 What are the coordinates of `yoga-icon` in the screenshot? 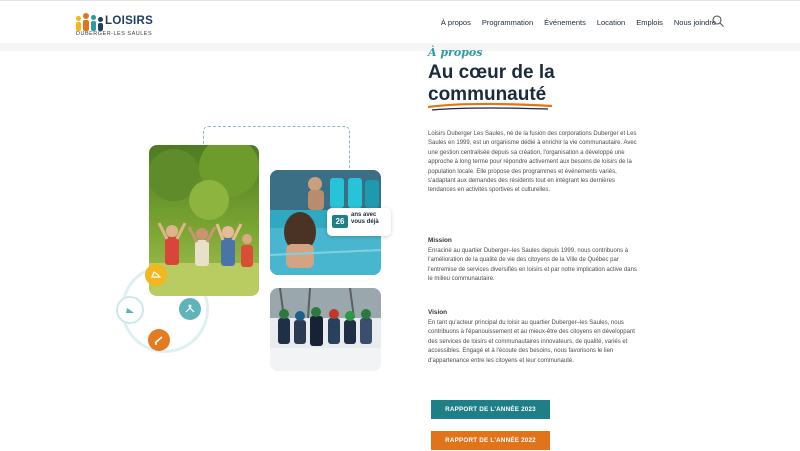 It's located at (190, 309).